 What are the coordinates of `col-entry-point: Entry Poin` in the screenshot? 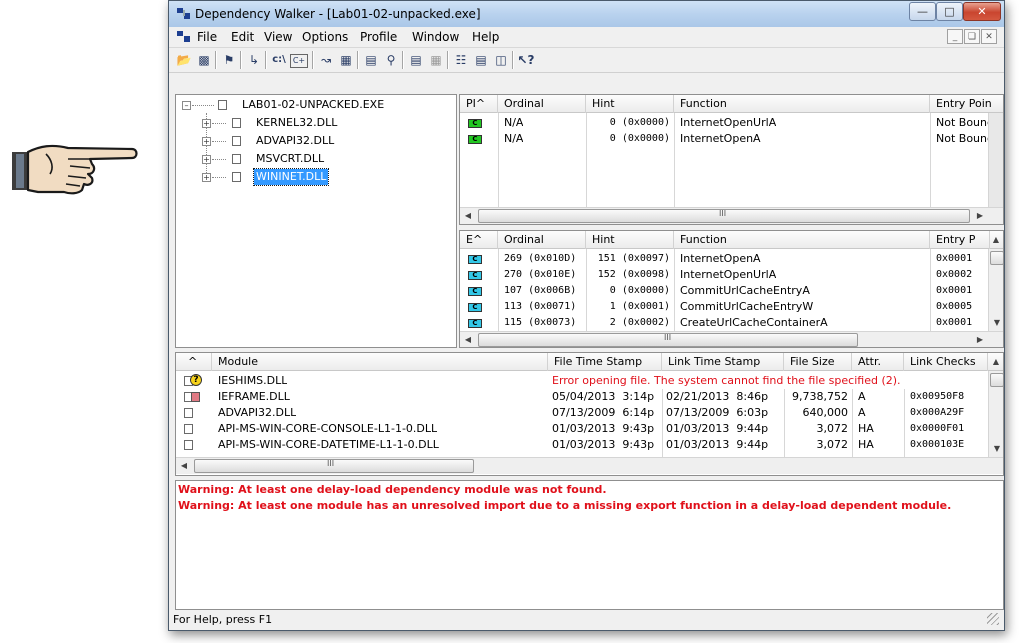 It's located at (966, 104).